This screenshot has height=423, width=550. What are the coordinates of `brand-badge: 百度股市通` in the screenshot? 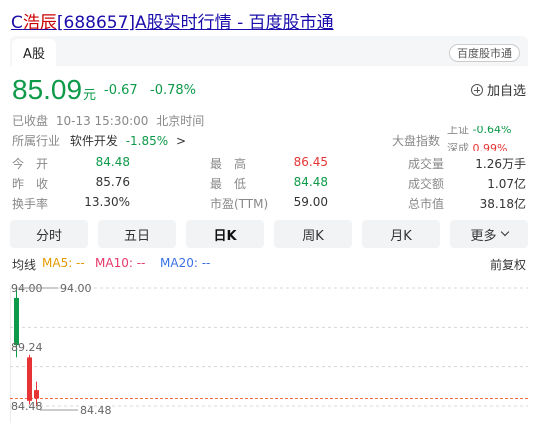 It's located at (484, 53).